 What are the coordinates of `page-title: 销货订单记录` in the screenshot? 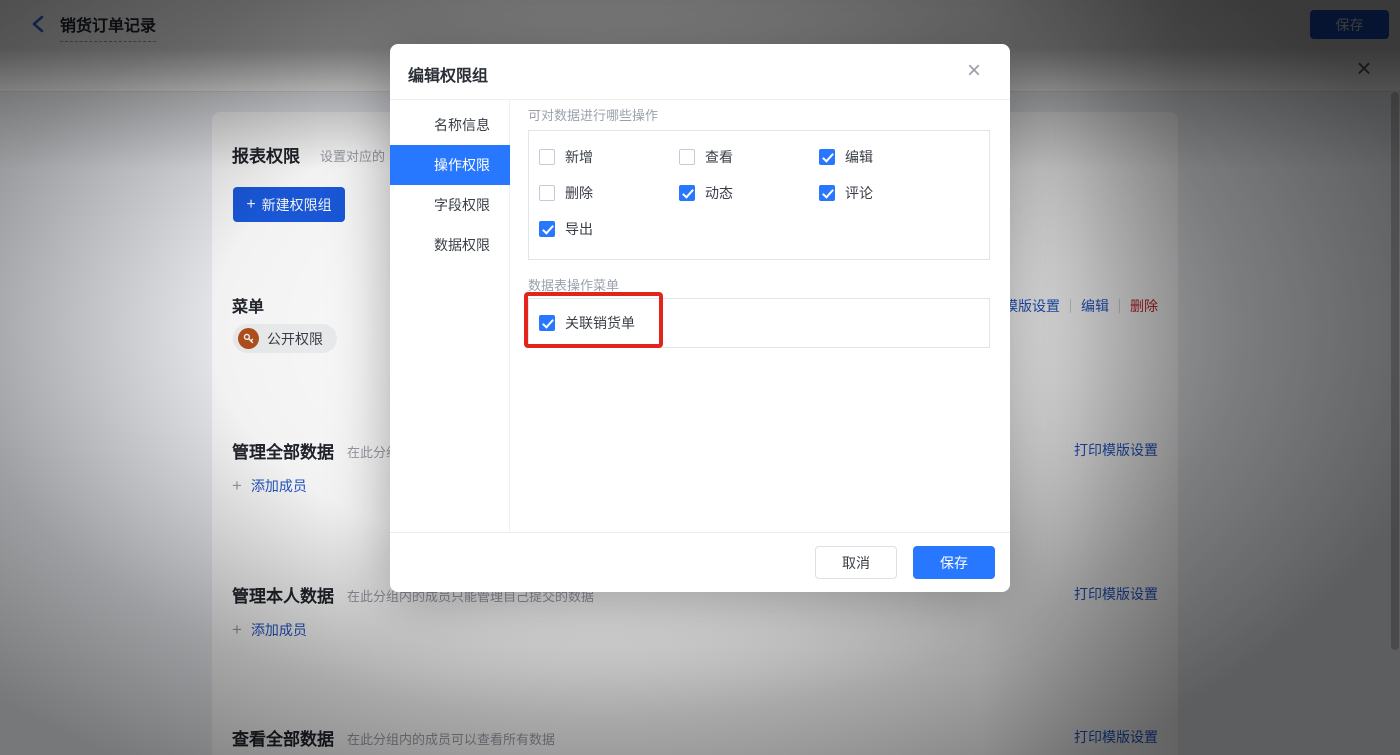 It's located at (108, 27).